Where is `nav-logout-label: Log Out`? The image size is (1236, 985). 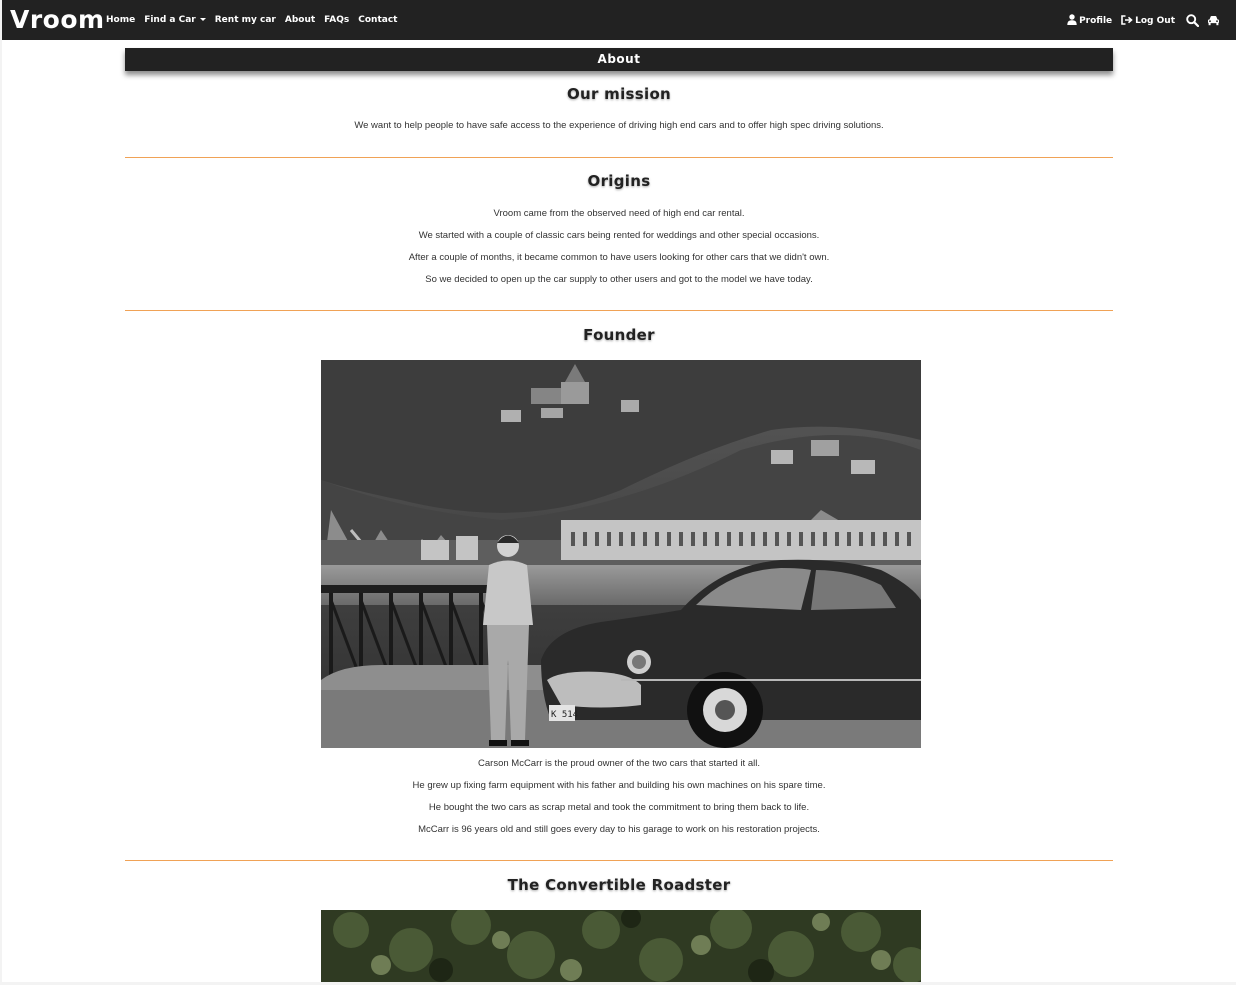
nav-logout-label: Log Out is located at coordinates (1155, 20).